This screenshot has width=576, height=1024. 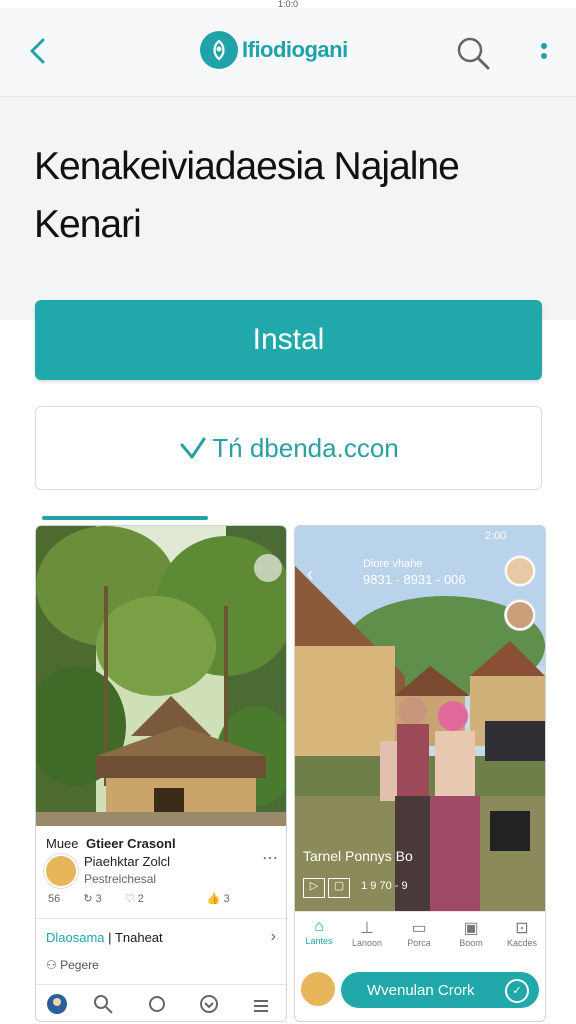 I want to click on chevron-right-icon: ›, so click(x=273, y=936).